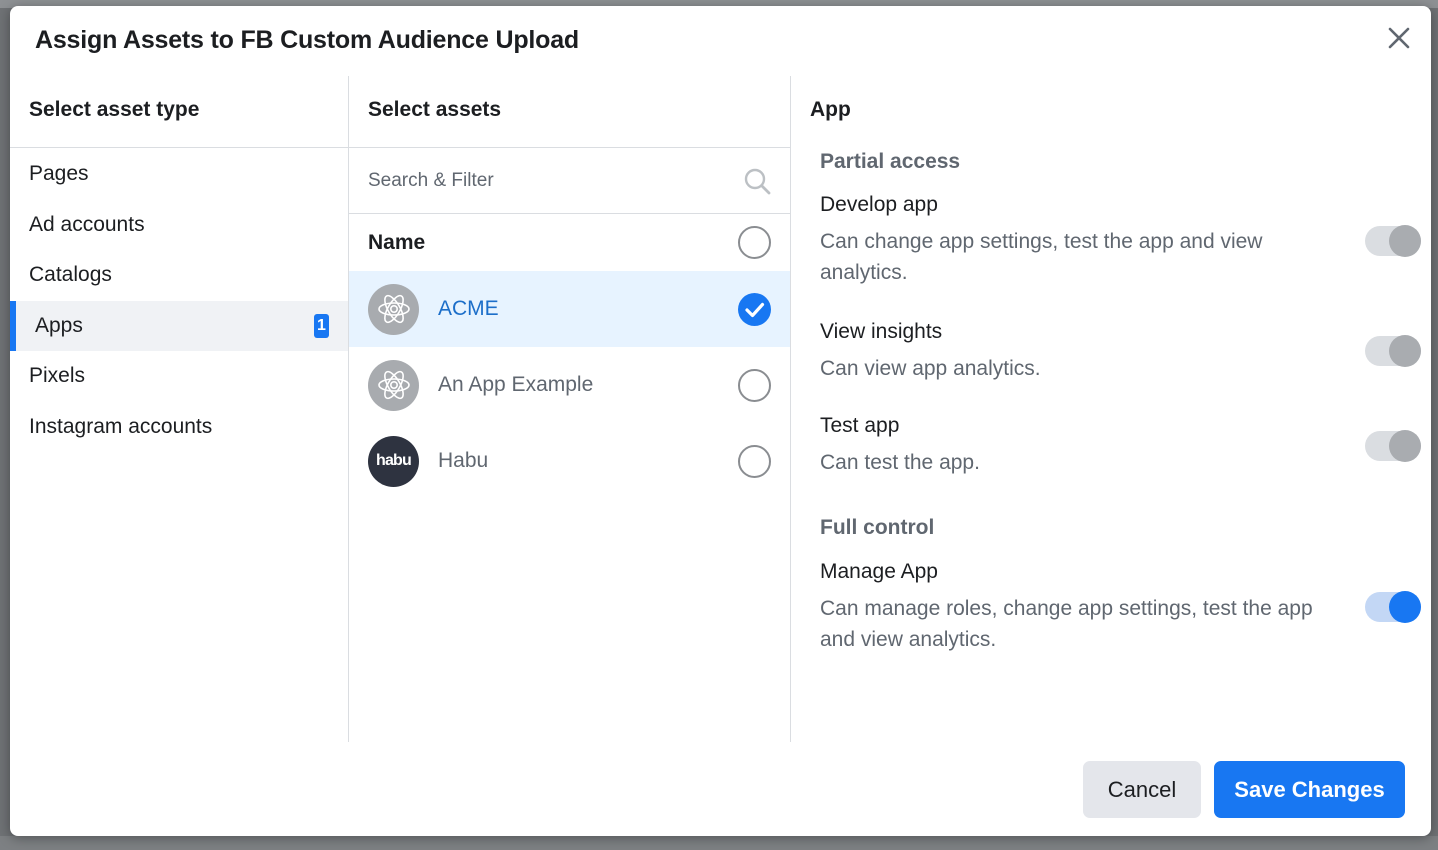  Describe the element at coordinates (59, 174) in the screenshot. I see `asset-type-label: Pages` at that location.